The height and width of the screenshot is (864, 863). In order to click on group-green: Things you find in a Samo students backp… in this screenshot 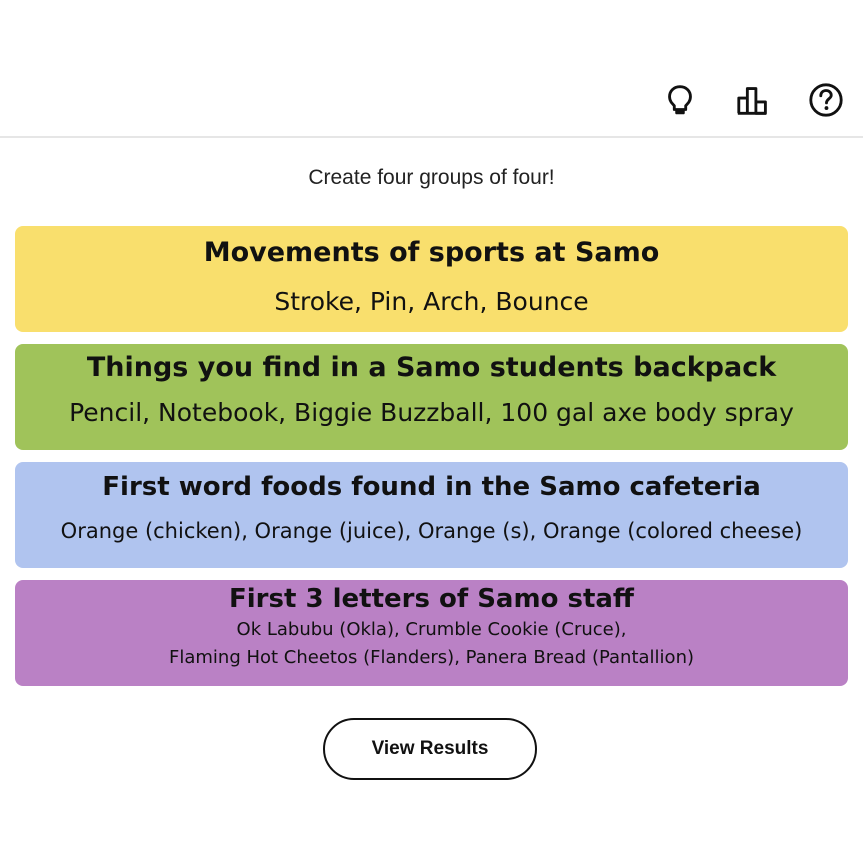, I will do `click(431, 397)`.